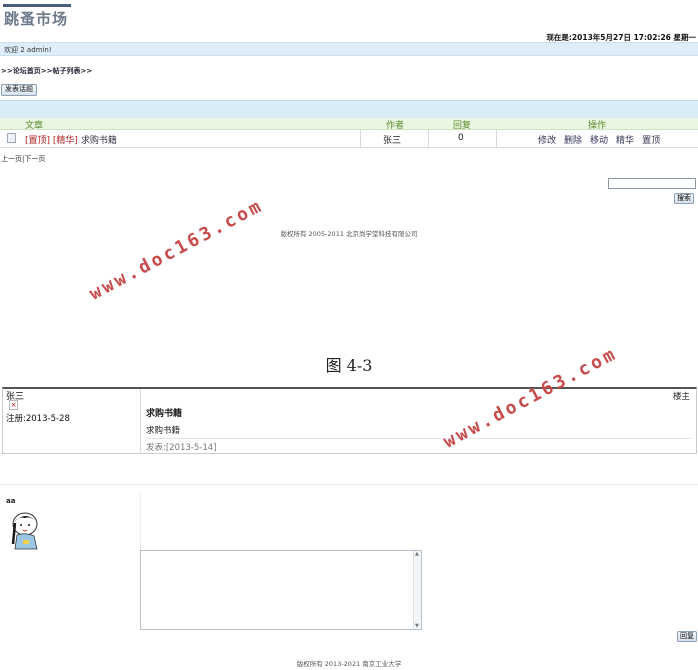 The image size is (698, 670). What do you see at coordinates (11, 159) in the screenshot?
I see `prev-page-link: 上一页` at bounding box center [11, 159].